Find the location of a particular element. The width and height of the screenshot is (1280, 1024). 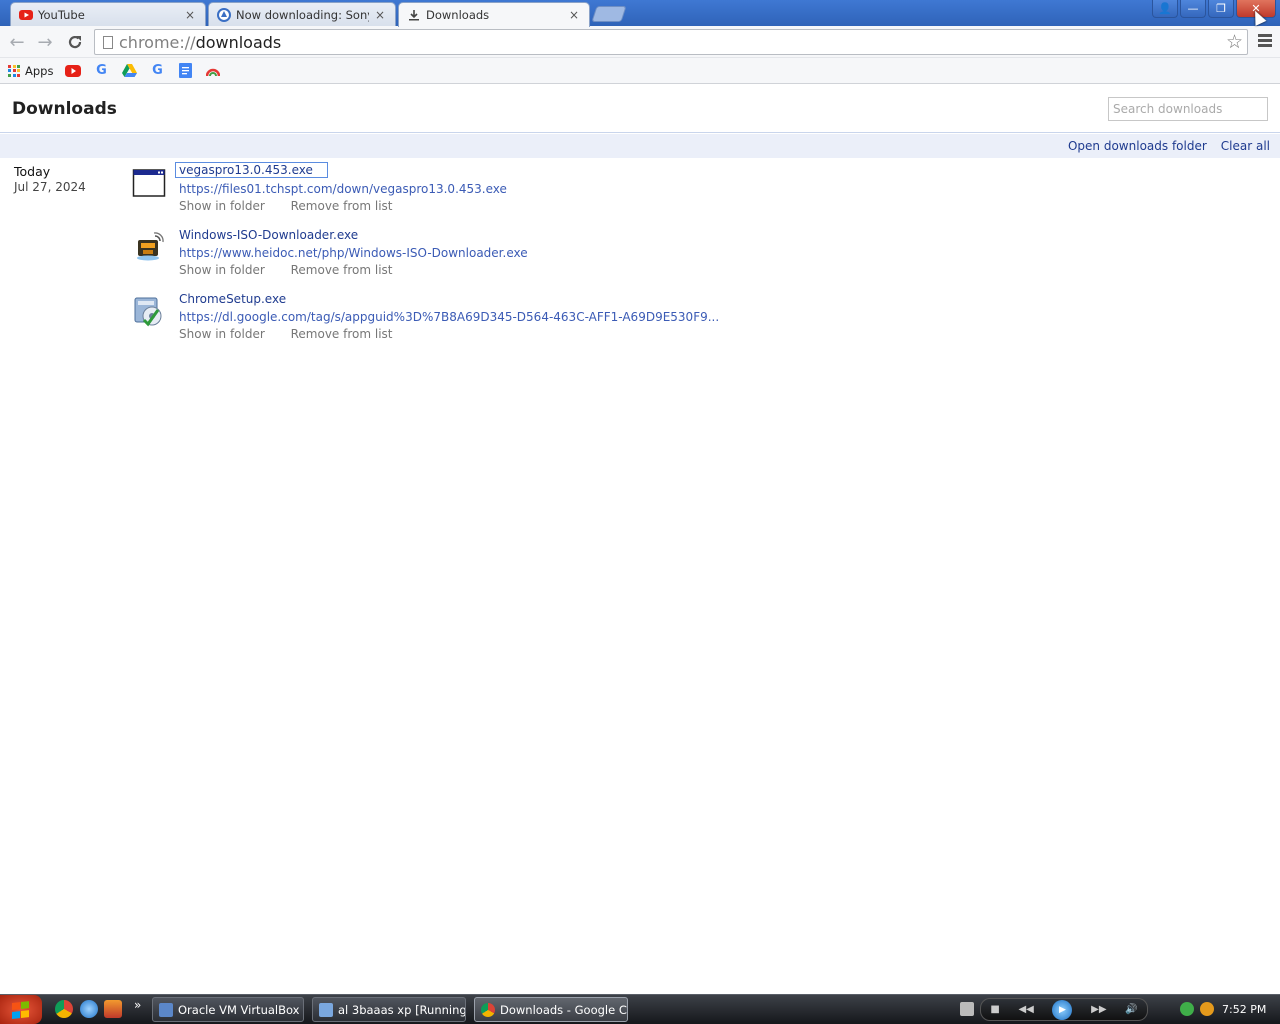

reload-icon is located at coordinates (75, 42).